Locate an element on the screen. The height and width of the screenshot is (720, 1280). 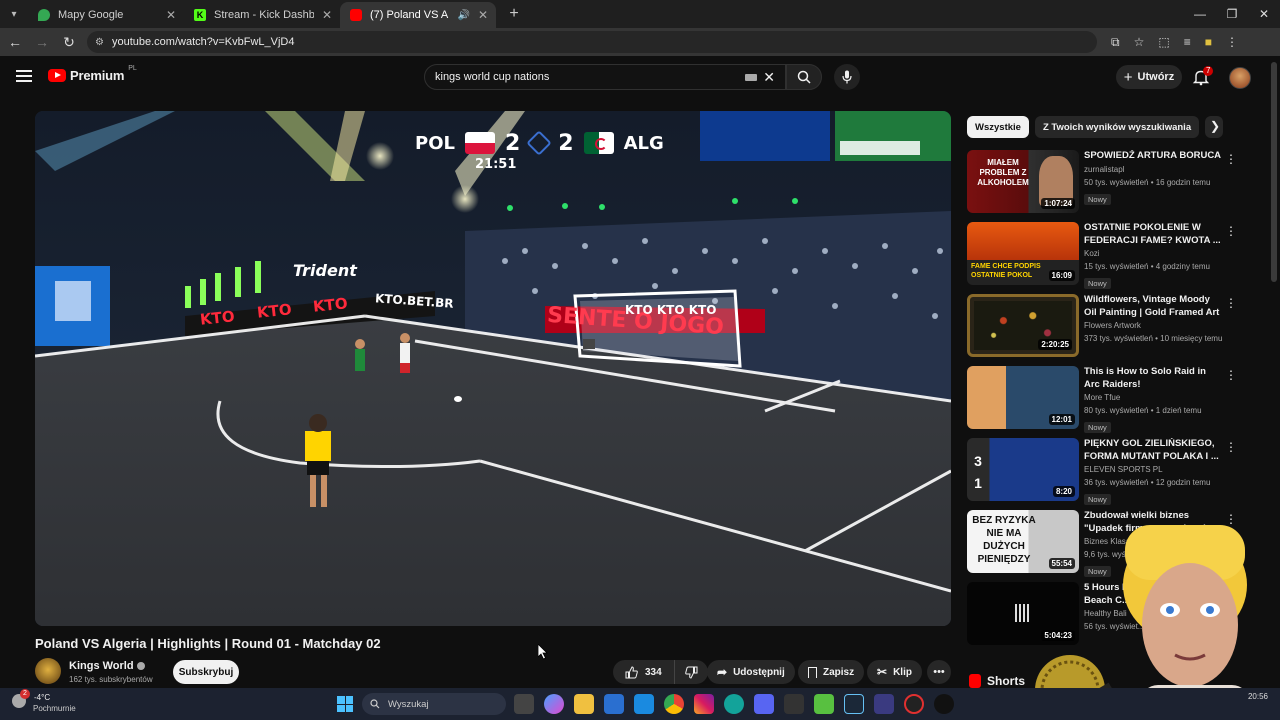
clear-search-icon: ✕ is located at coordinates (769, 77).